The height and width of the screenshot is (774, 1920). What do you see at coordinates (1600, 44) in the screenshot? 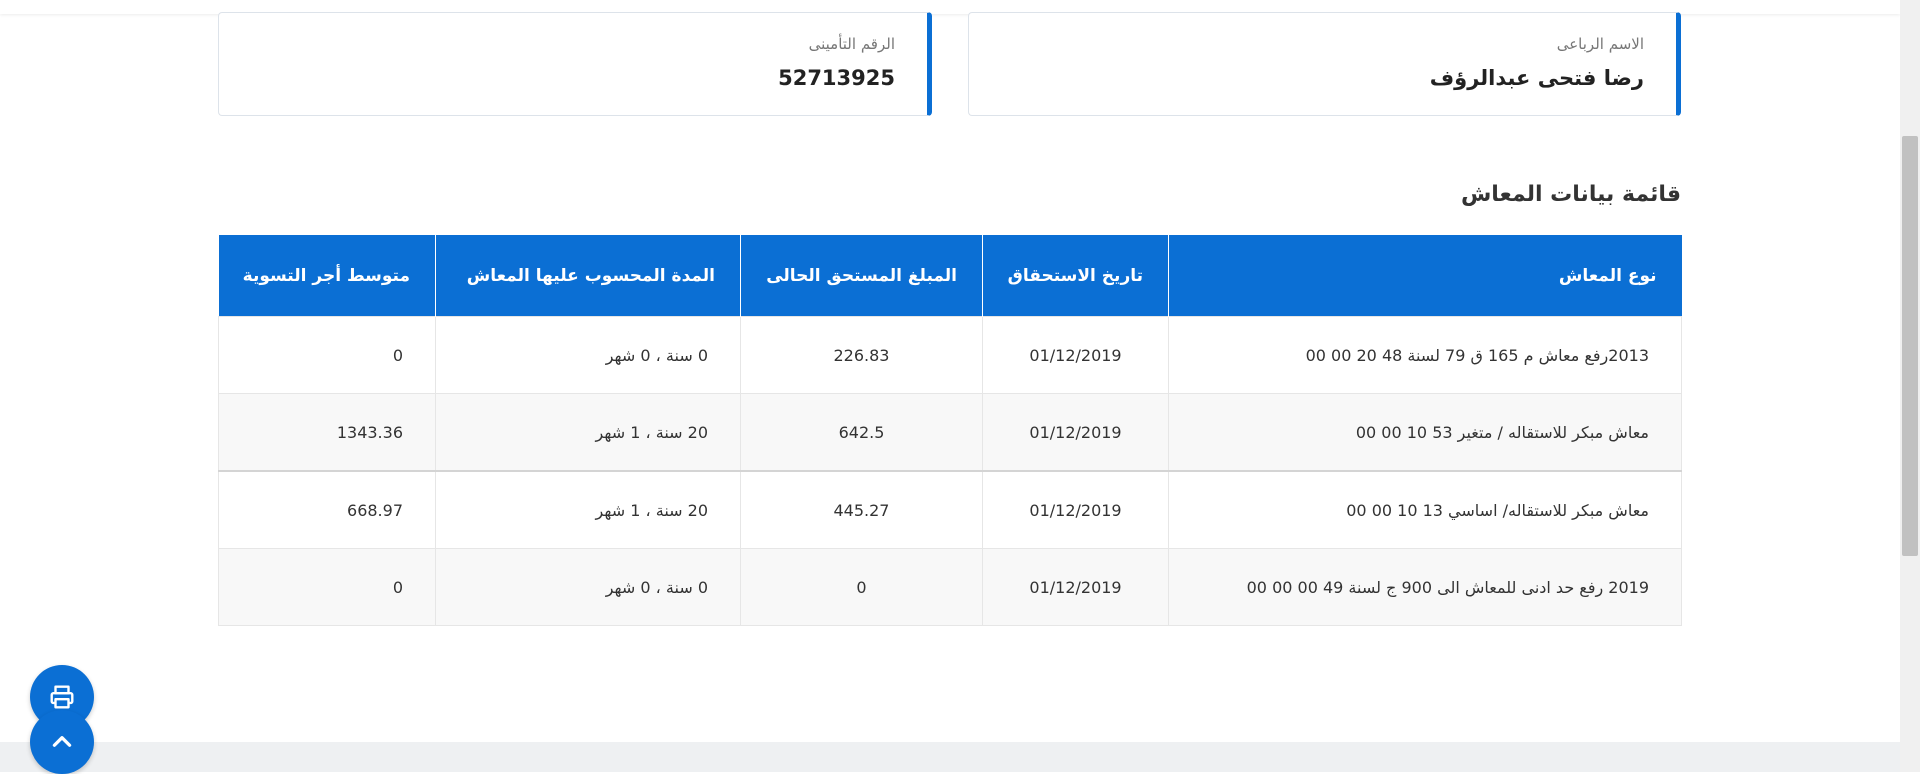
I see `full-name-label: الاسم الرباعى` at bounding box center [1600, 44].